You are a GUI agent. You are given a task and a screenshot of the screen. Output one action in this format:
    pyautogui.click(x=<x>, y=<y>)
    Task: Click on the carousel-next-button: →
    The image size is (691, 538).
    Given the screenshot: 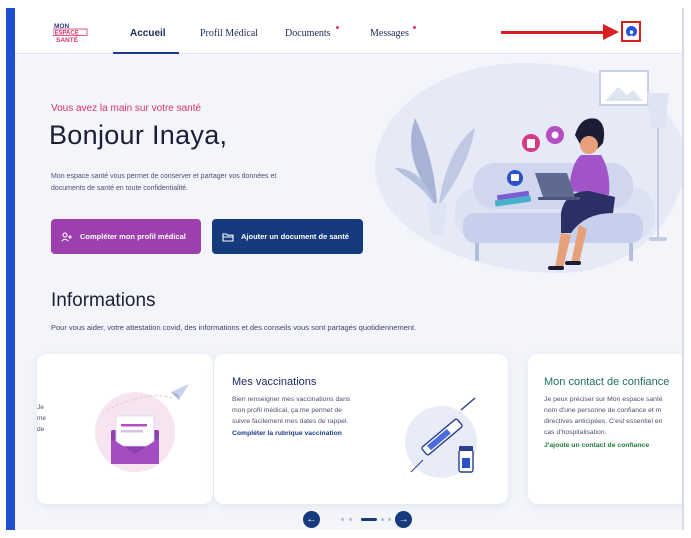 What is the action you would take?
    pyautogui.click(x=403, y=519)
    